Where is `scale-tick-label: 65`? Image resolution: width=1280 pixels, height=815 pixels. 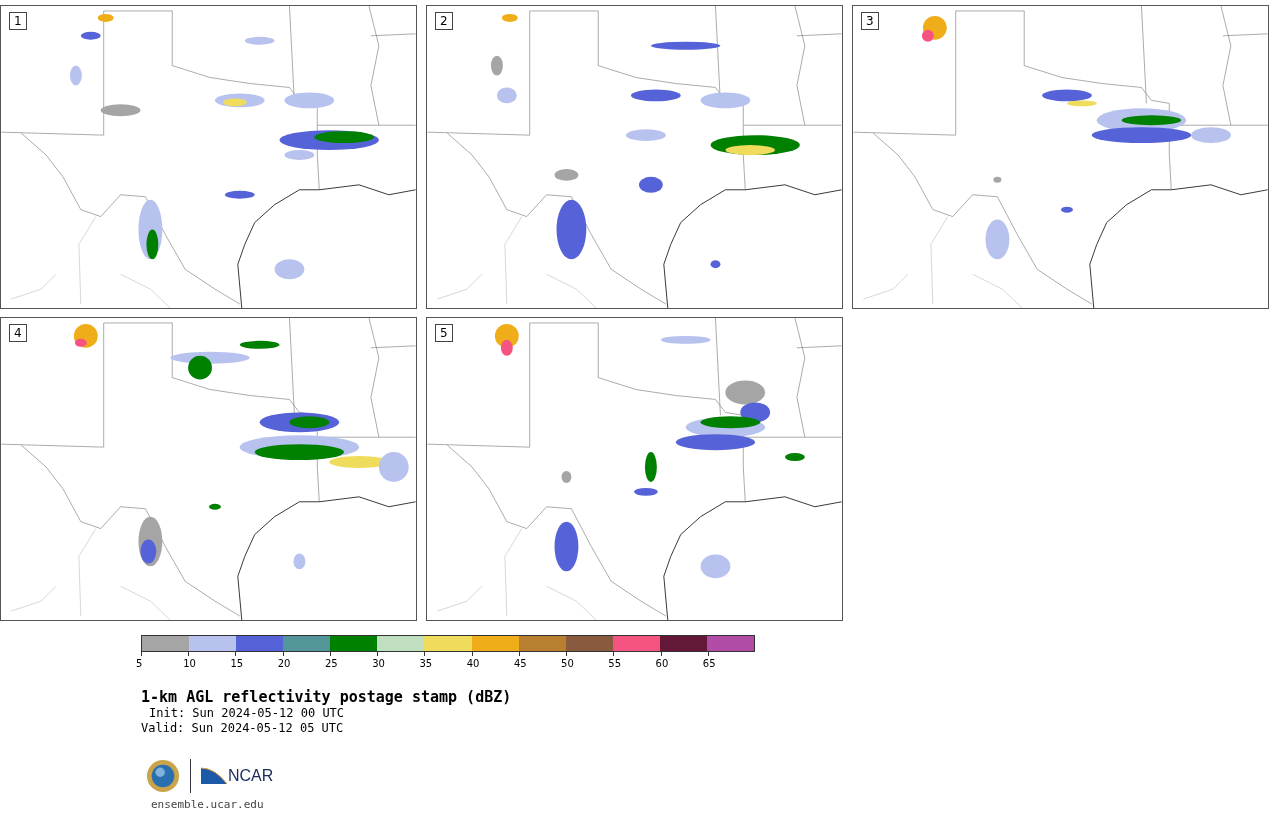
scale-tick-label: 65 is located at coordinates (709, 663).